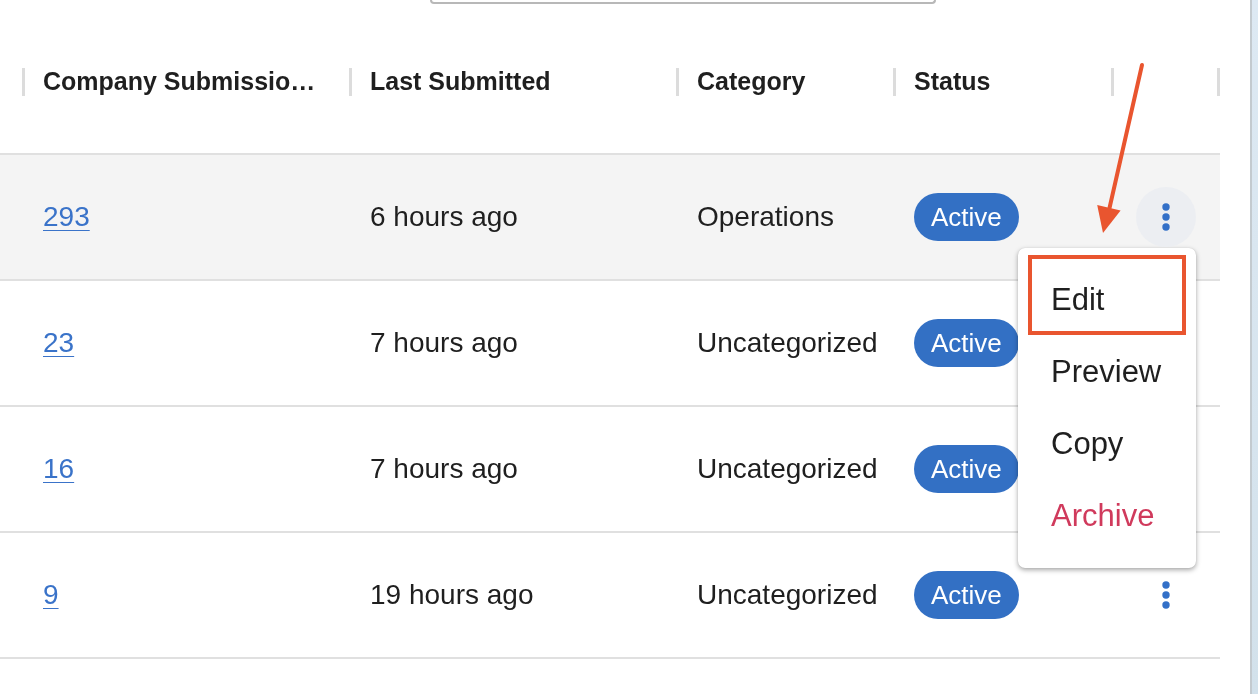  Describe the element at coordinates (66, 217) in the screenshot. I see `submission-link: 293` at that location.